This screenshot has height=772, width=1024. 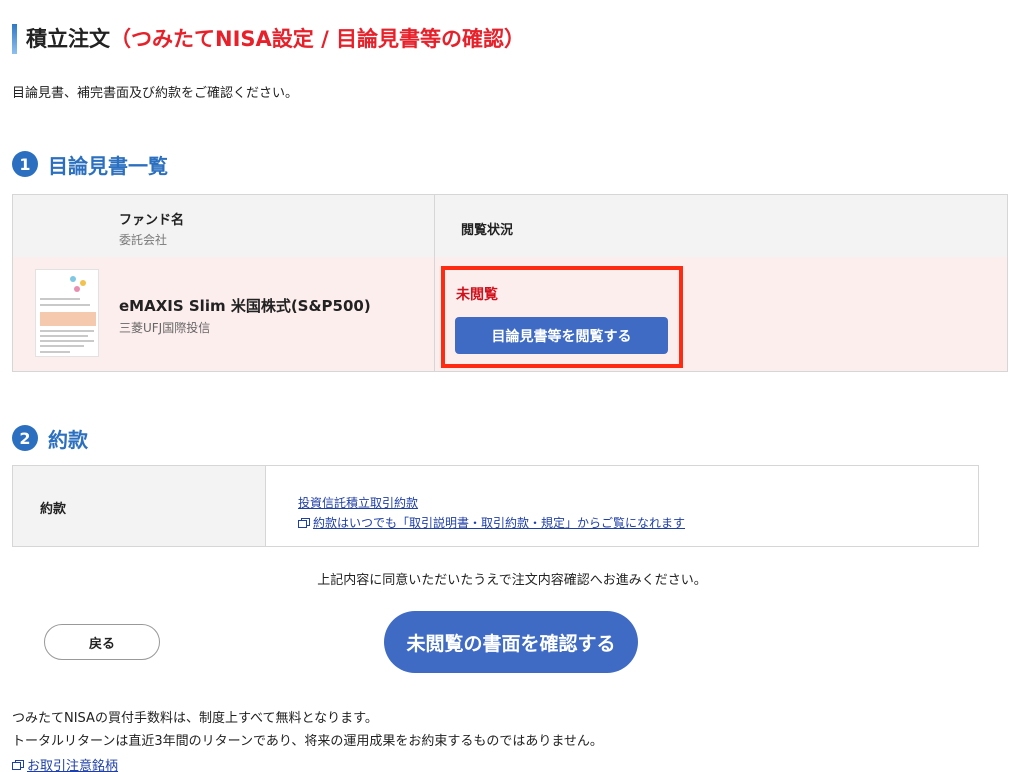 I want to click on view-status-badge: 未閲覧, so click(x=477, y=295).